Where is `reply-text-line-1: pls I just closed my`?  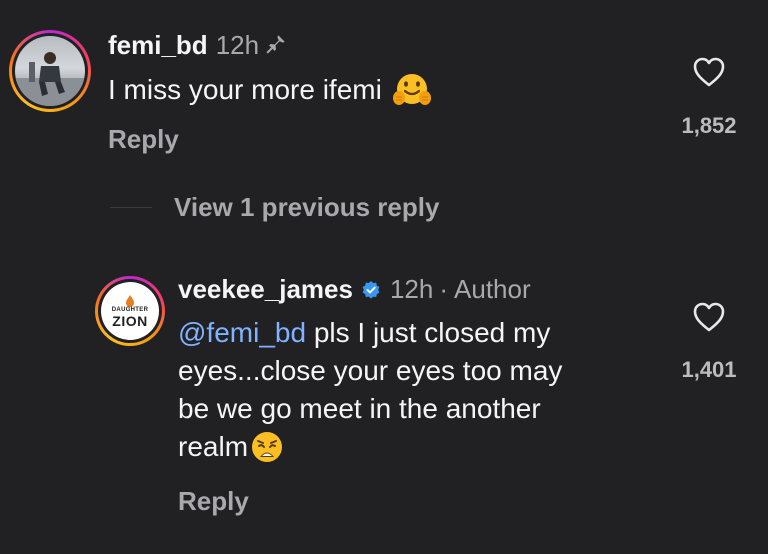 reply-text-line-1: pls I just closed my is located at coordinates (428, 332).